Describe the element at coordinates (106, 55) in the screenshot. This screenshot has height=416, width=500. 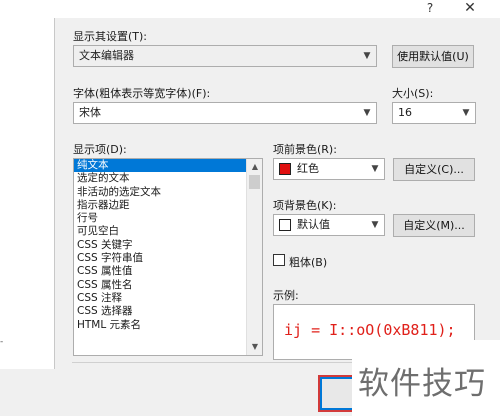
I see `display-settings-value: 文本编辑器` at that location.